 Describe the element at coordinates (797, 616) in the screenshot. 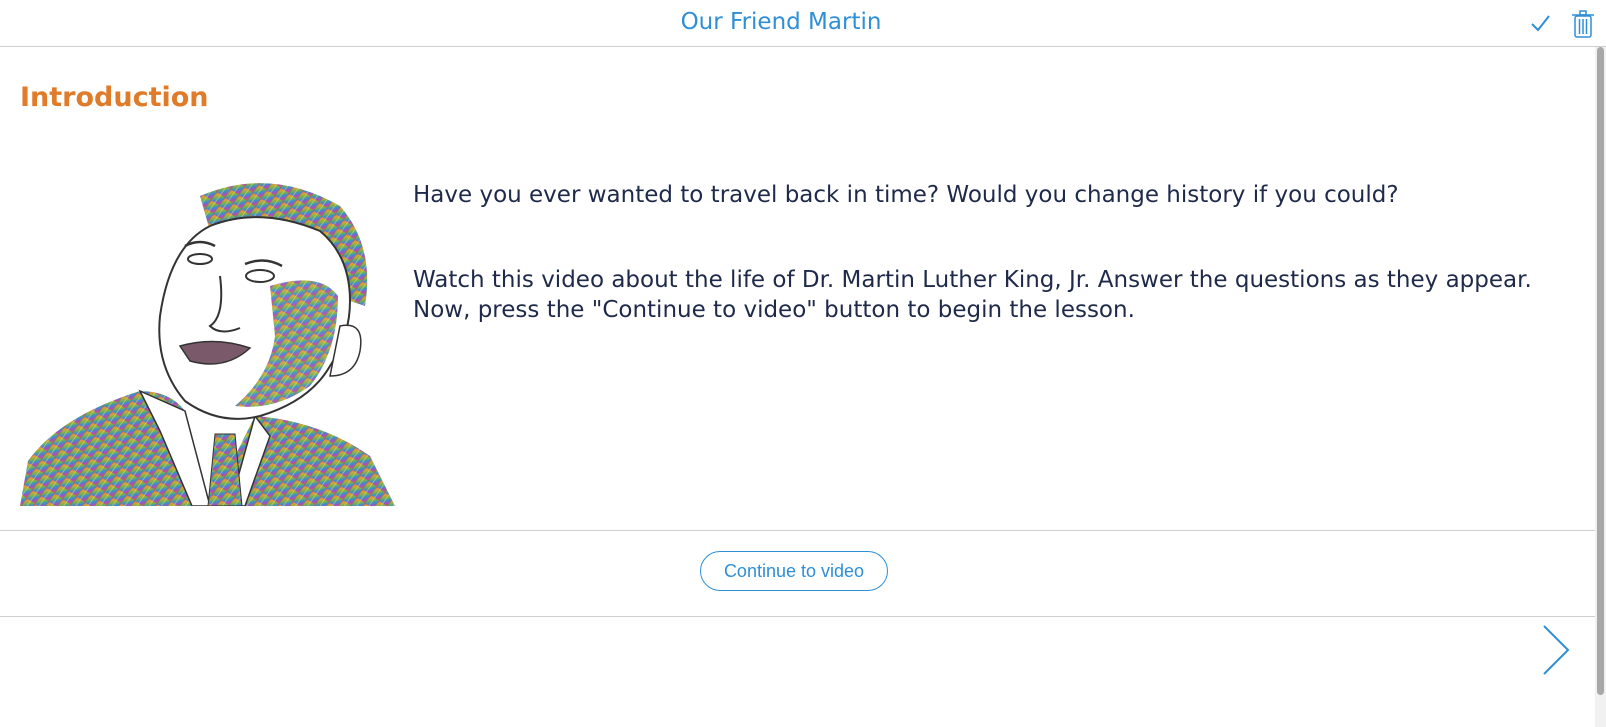

I see `footer-divider` at that location.